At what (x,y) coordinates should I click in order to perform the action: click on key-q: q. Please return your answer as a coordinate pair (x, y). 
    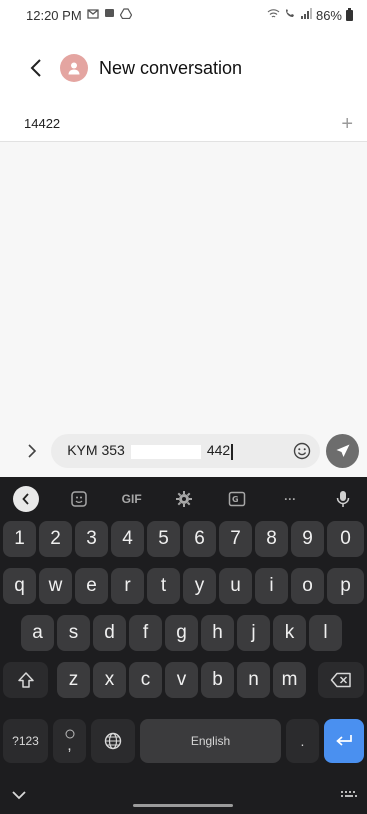
    Looking at the image, I should click on (19, 586).